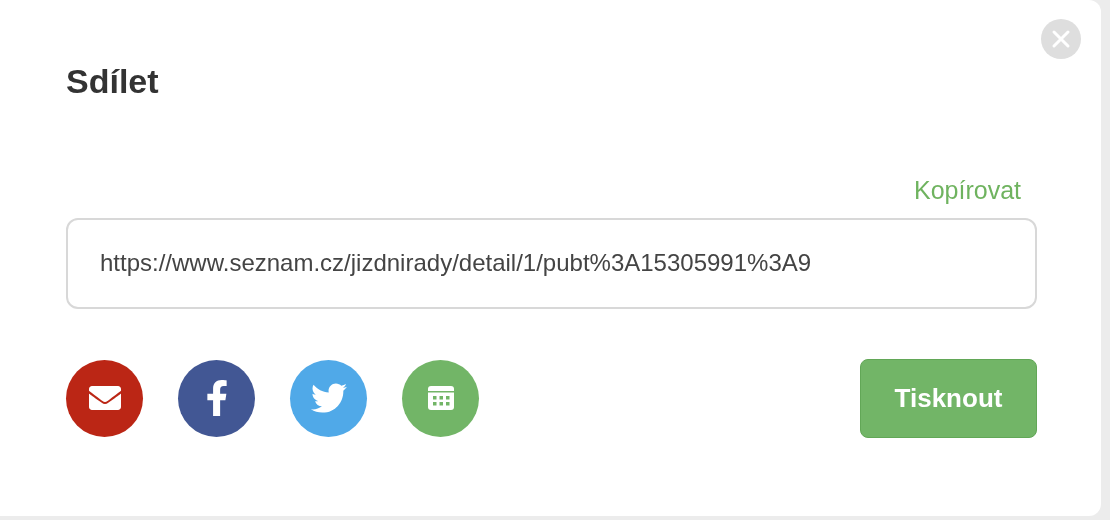 Image resolution: width=1110 pixels, height=520 pixels. Describe the element at coordinates (112, 81) in the screenshot. I see `dialog-title: Sdílet` at that location.